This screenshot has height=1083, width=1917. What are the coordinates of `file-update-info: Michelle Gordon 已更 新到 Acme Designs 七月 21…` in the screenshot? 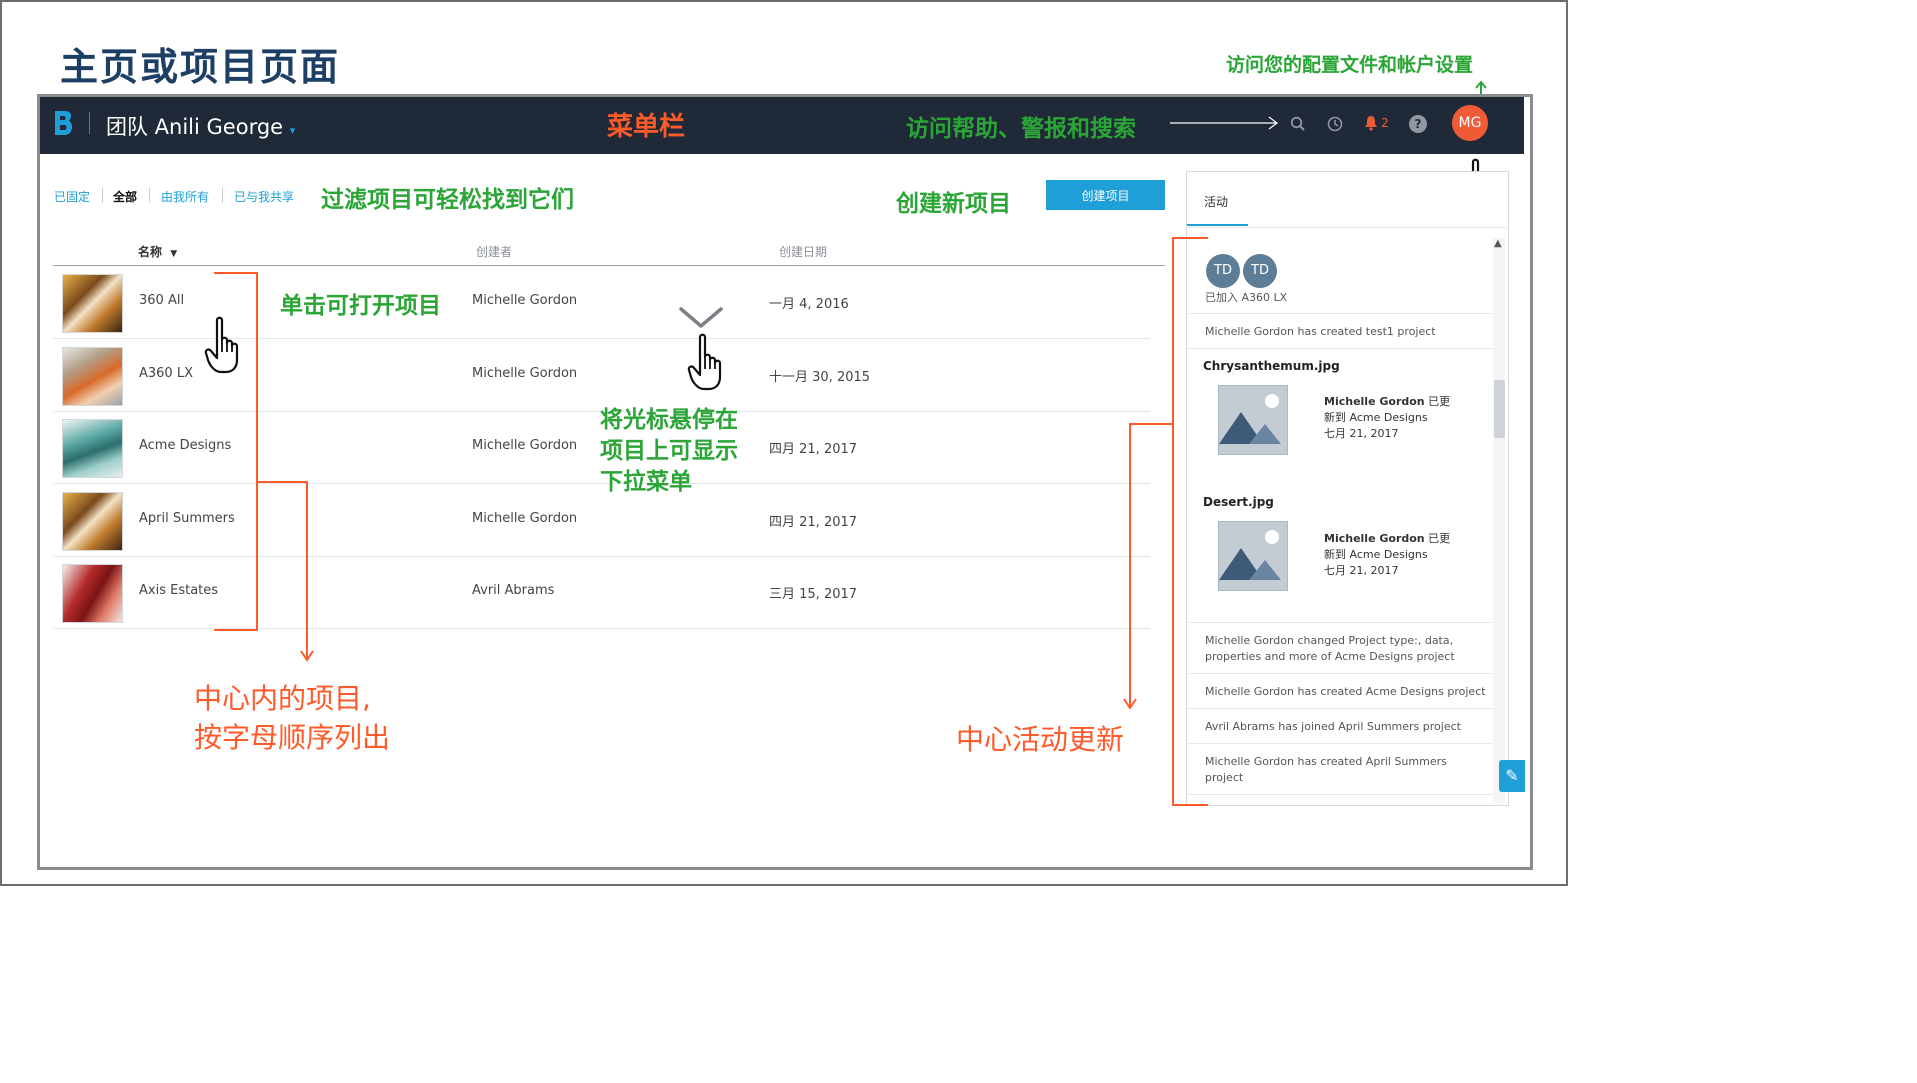 It's located at (1387, 418).